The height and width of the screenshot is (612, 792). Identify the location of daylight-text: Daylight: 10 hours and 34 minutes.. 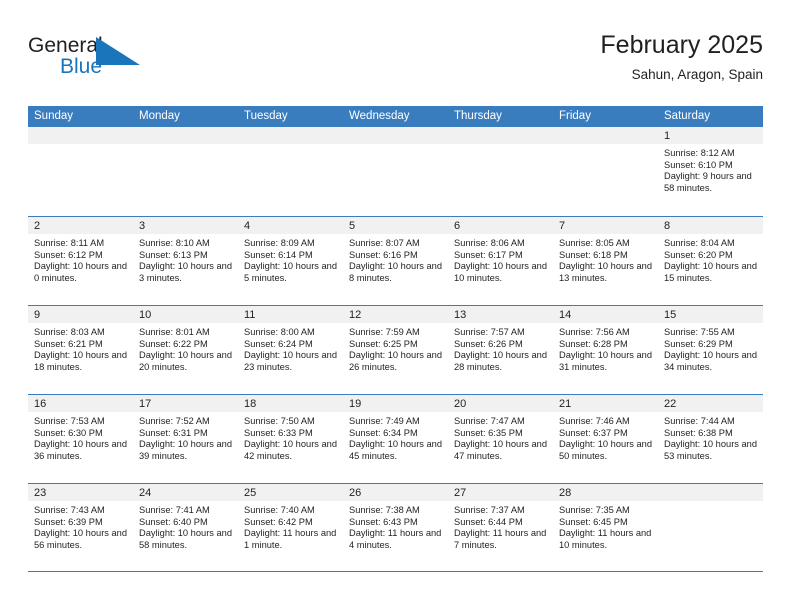
(711, 361).